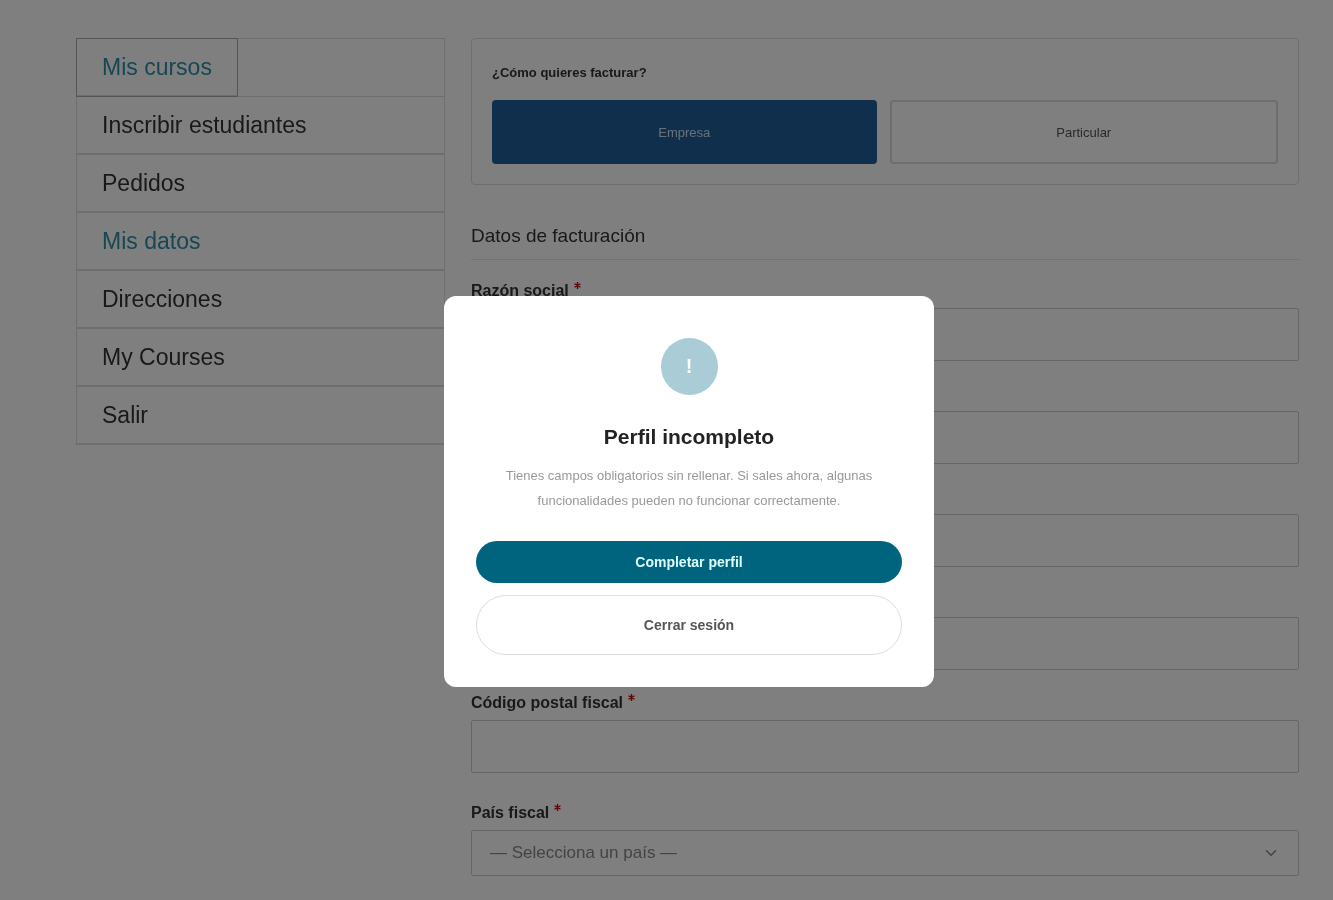 This screenshot has width=1333, height=900. I want to click on field-label: Razón social, so click(520, 291).